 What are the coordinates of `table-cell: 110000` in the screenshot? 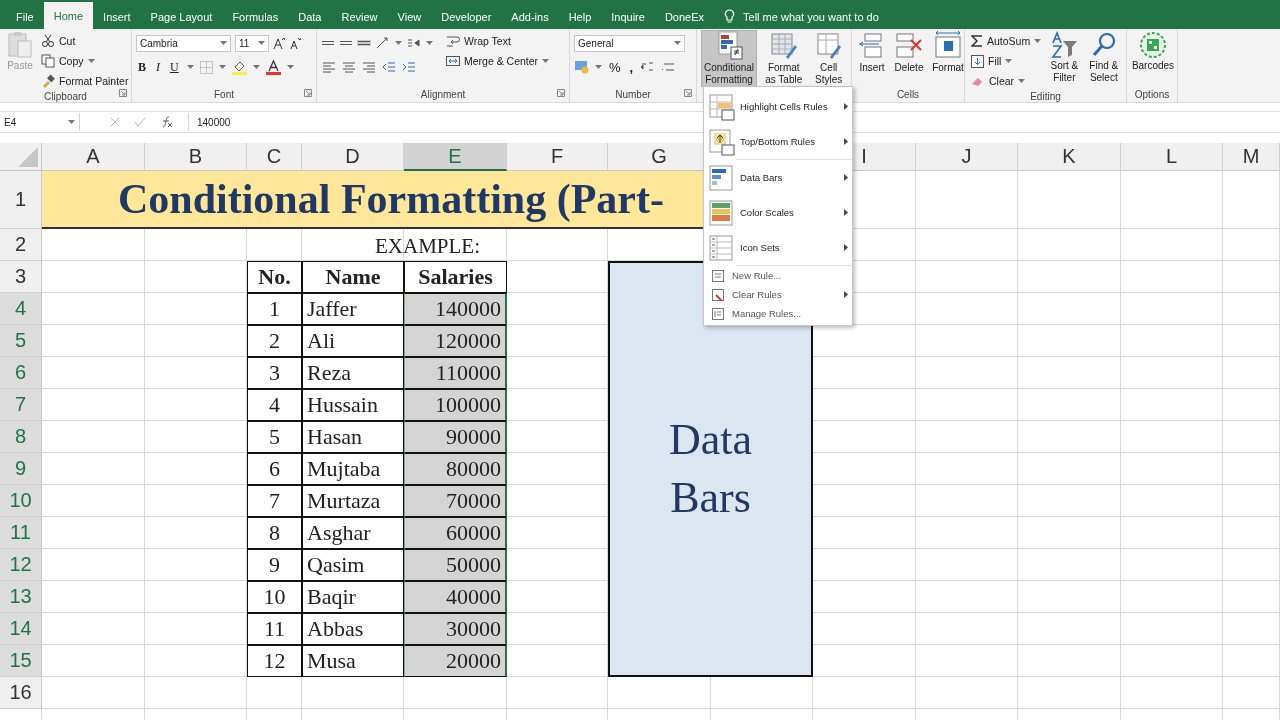 It's located at (455, 373).